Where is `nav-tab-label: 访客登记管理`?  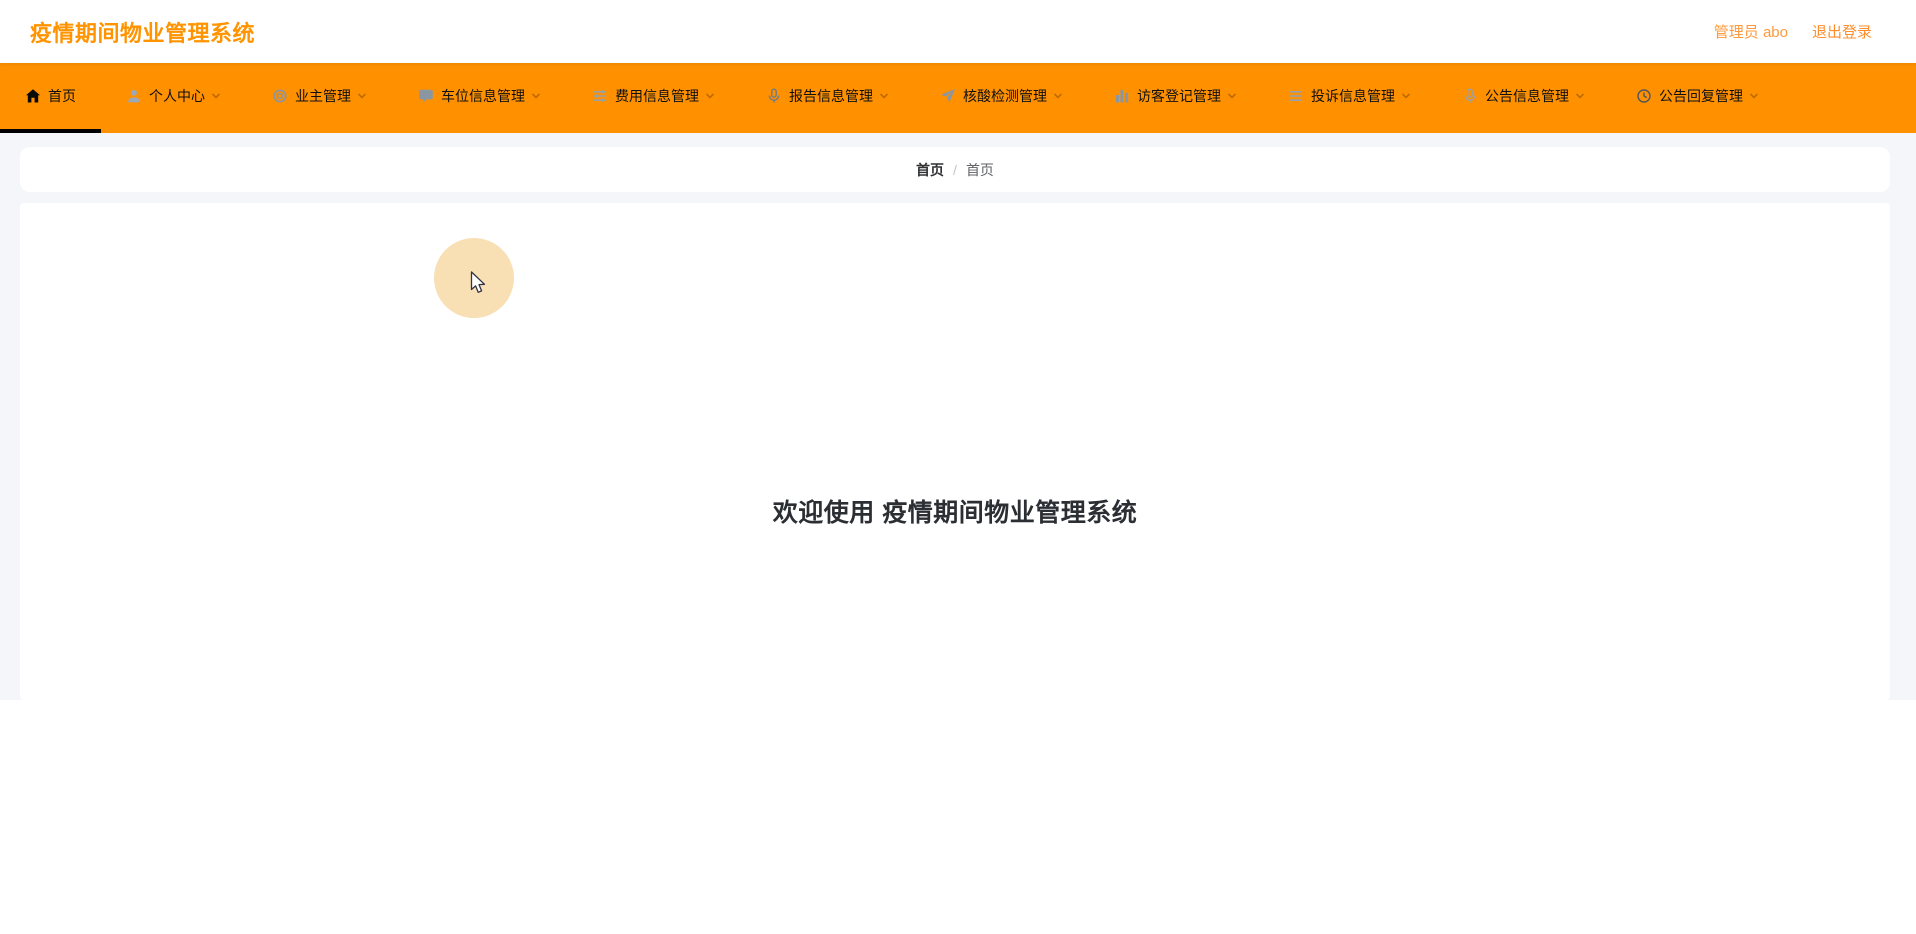
nav-tab-label: 访客登记管理 is located at coordinates (1179, 96).